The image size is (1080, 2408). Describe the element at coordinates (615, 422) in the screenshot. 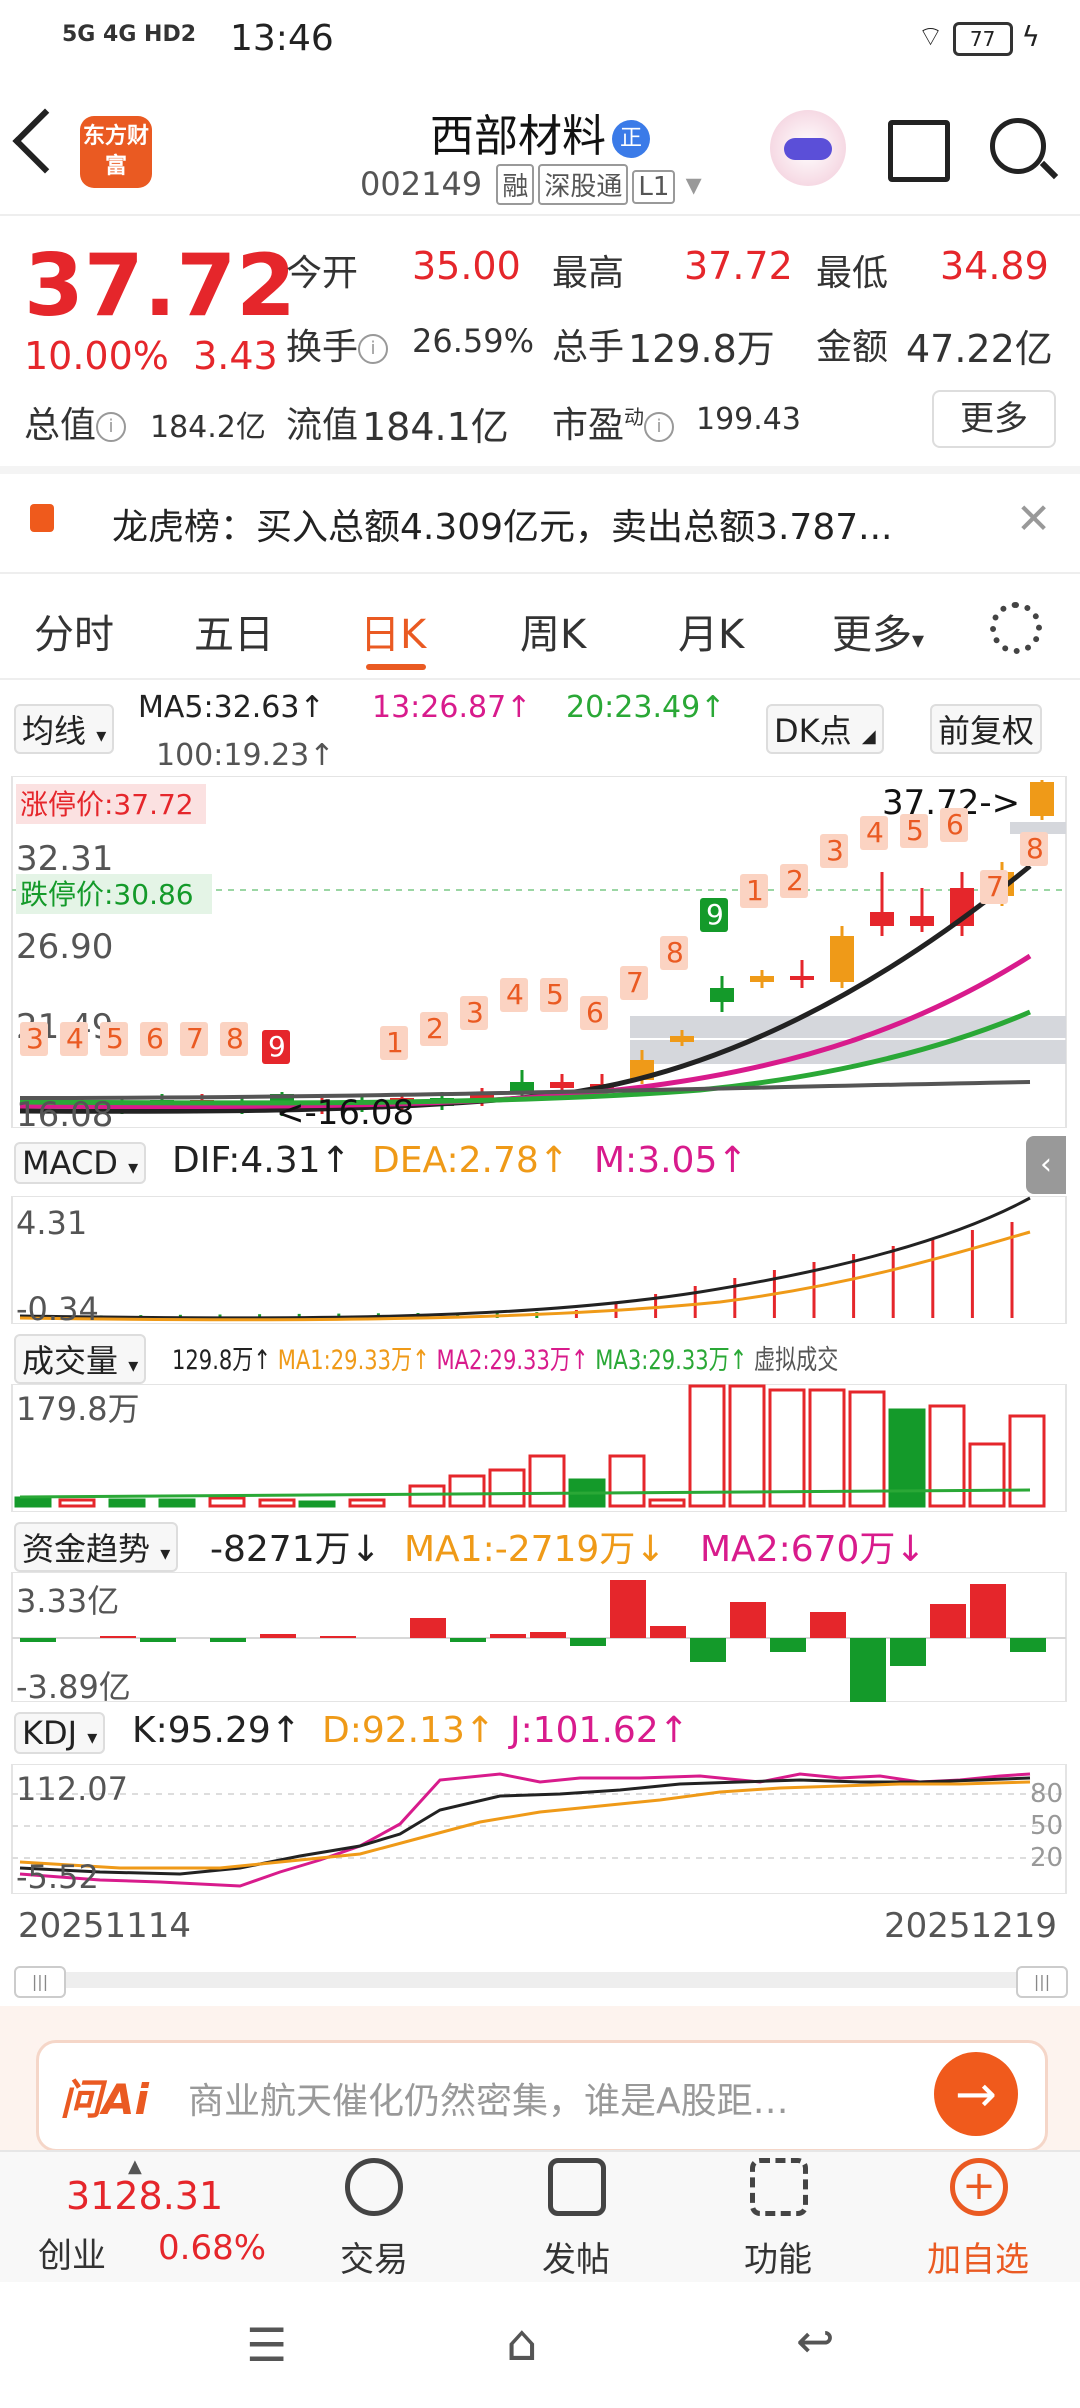

I see `pe-label: 市盈动 i` at that location.